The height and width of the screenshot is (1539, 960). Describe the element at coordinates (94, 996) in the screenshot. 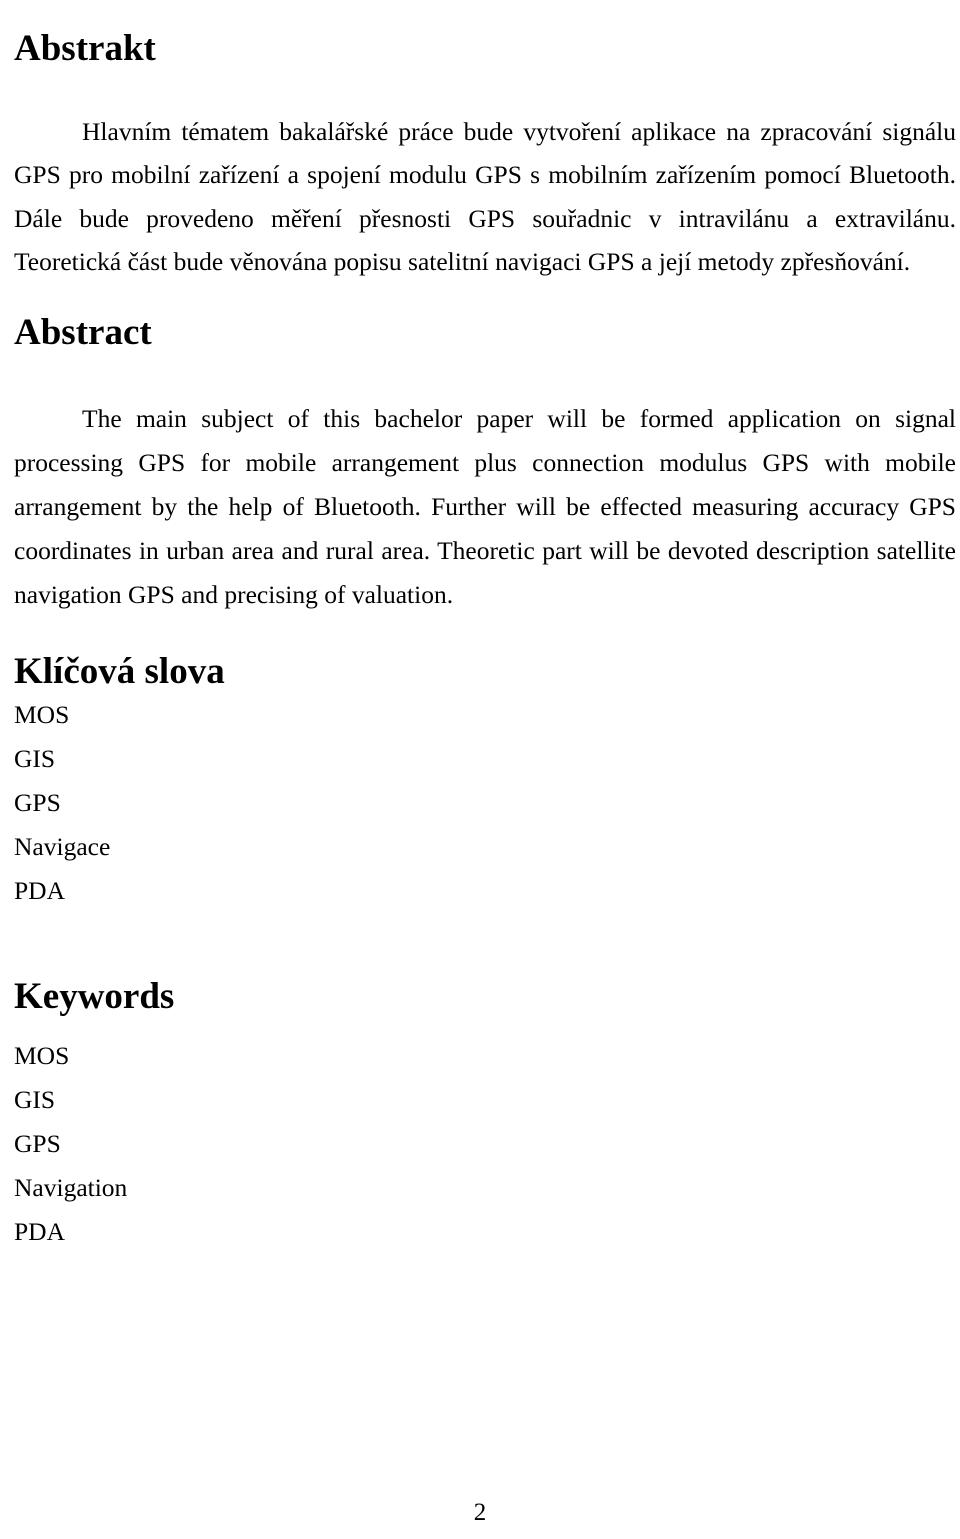

I see `keywords-heading: Keywords` at that location.